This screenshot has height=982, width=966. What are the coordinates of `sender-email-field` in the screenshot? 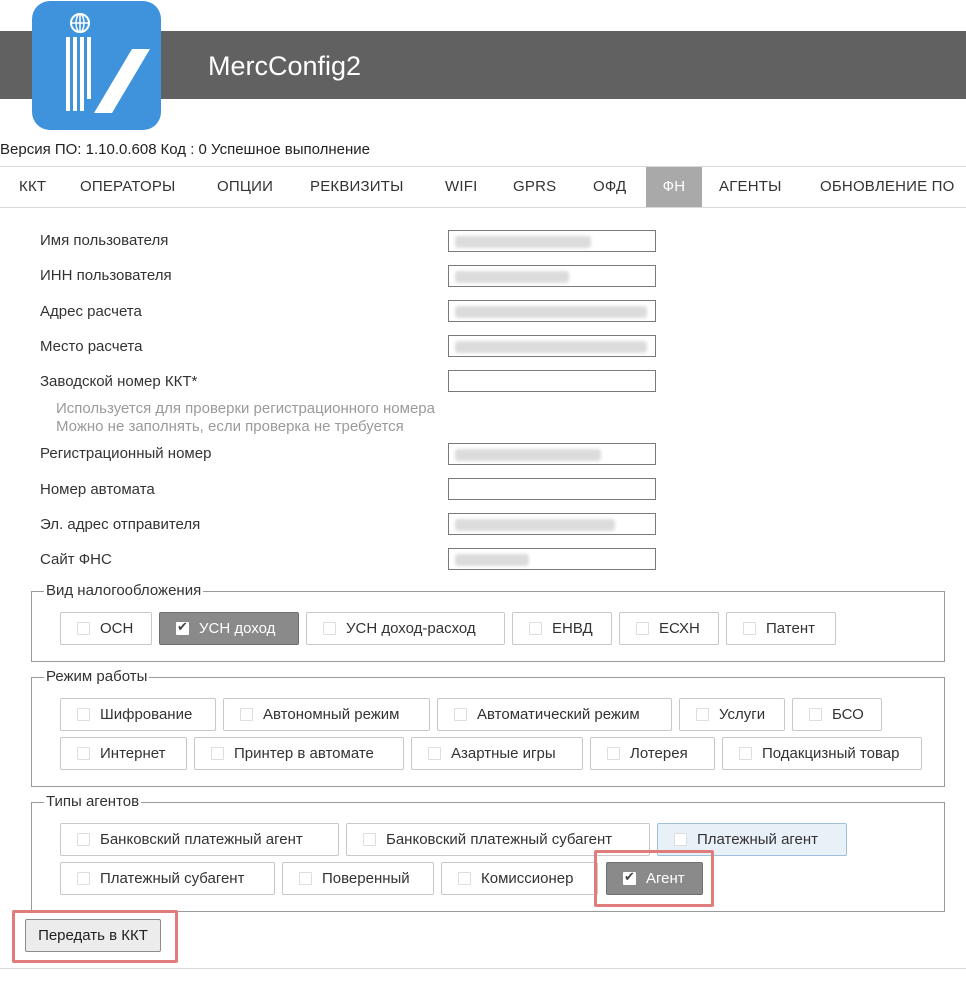 It's located at (552, 524).